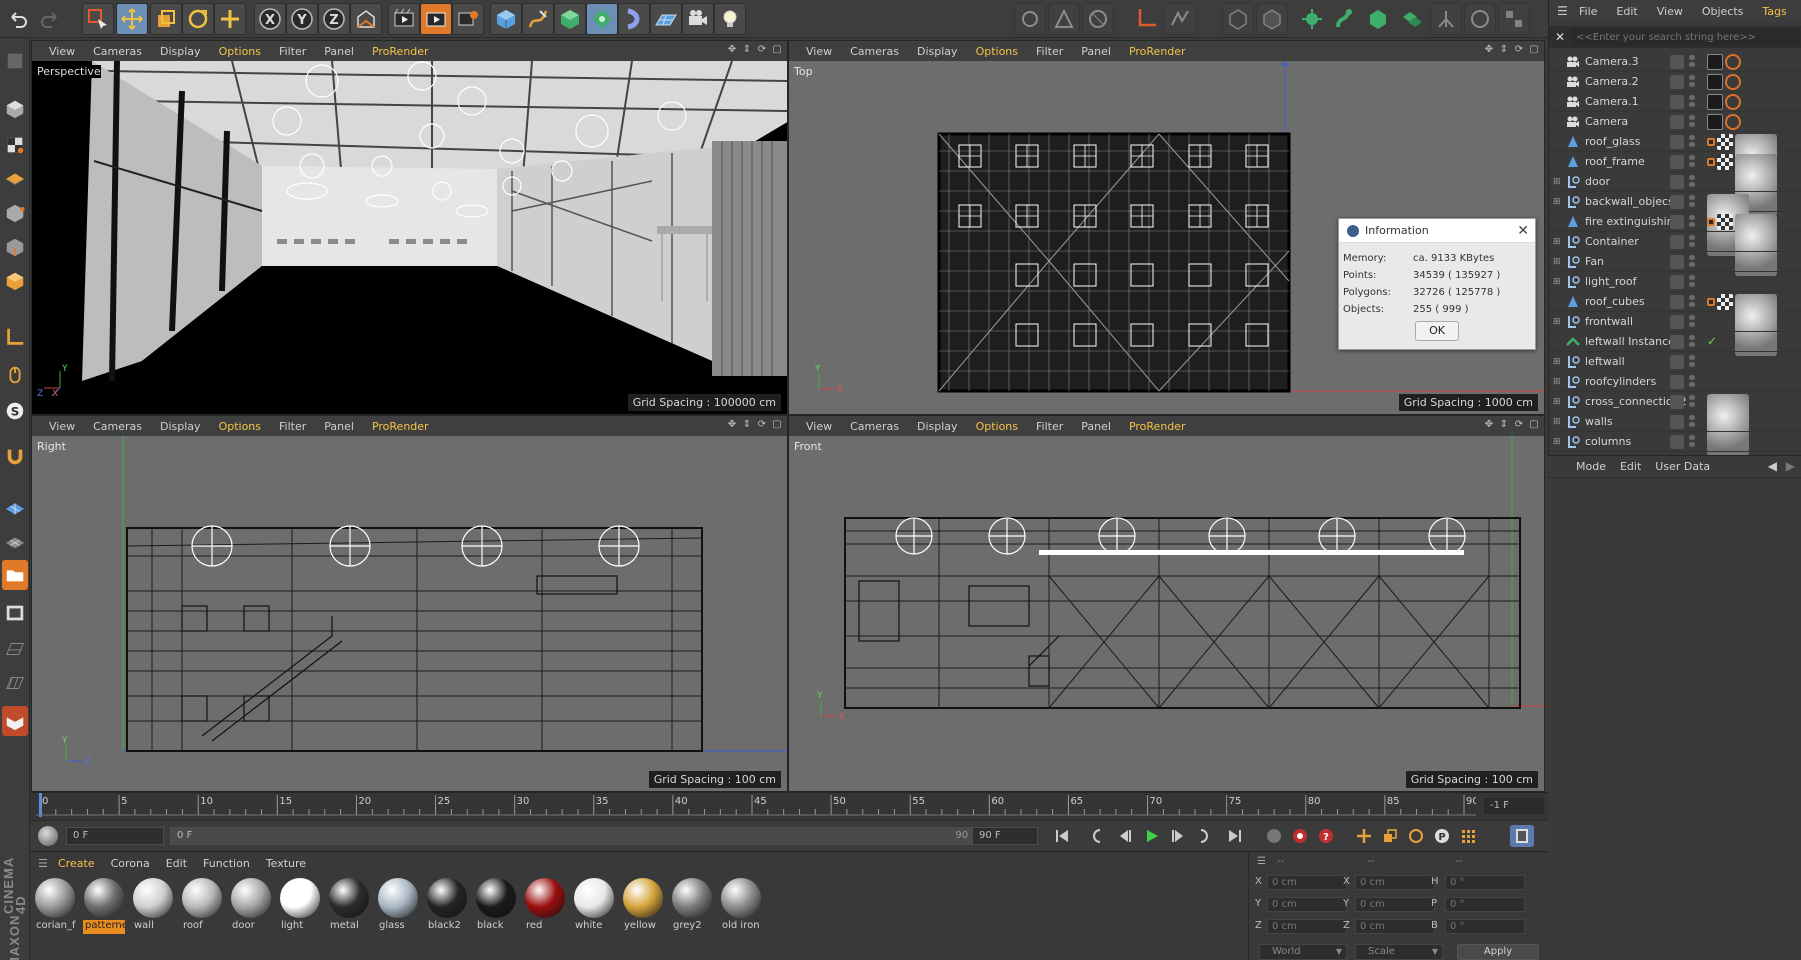  What do you see at coordinates (15, 411) in the screenshot?
I see `snap-s-icon: S` at bounding box center [15, 411].